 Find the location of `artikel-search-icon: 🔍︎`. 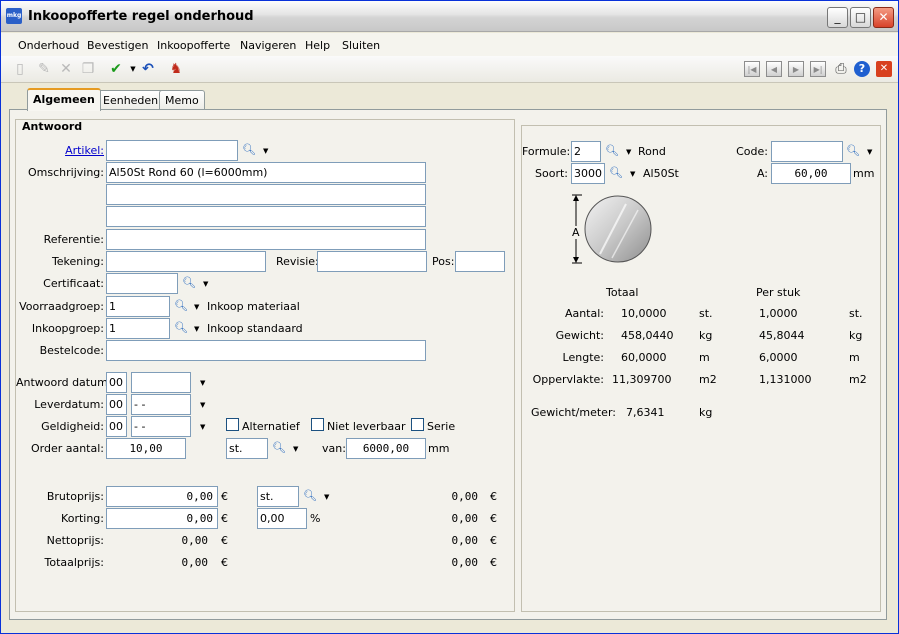

artikel-search-icon: 🔍︎ is located at coordinates (249, 150).